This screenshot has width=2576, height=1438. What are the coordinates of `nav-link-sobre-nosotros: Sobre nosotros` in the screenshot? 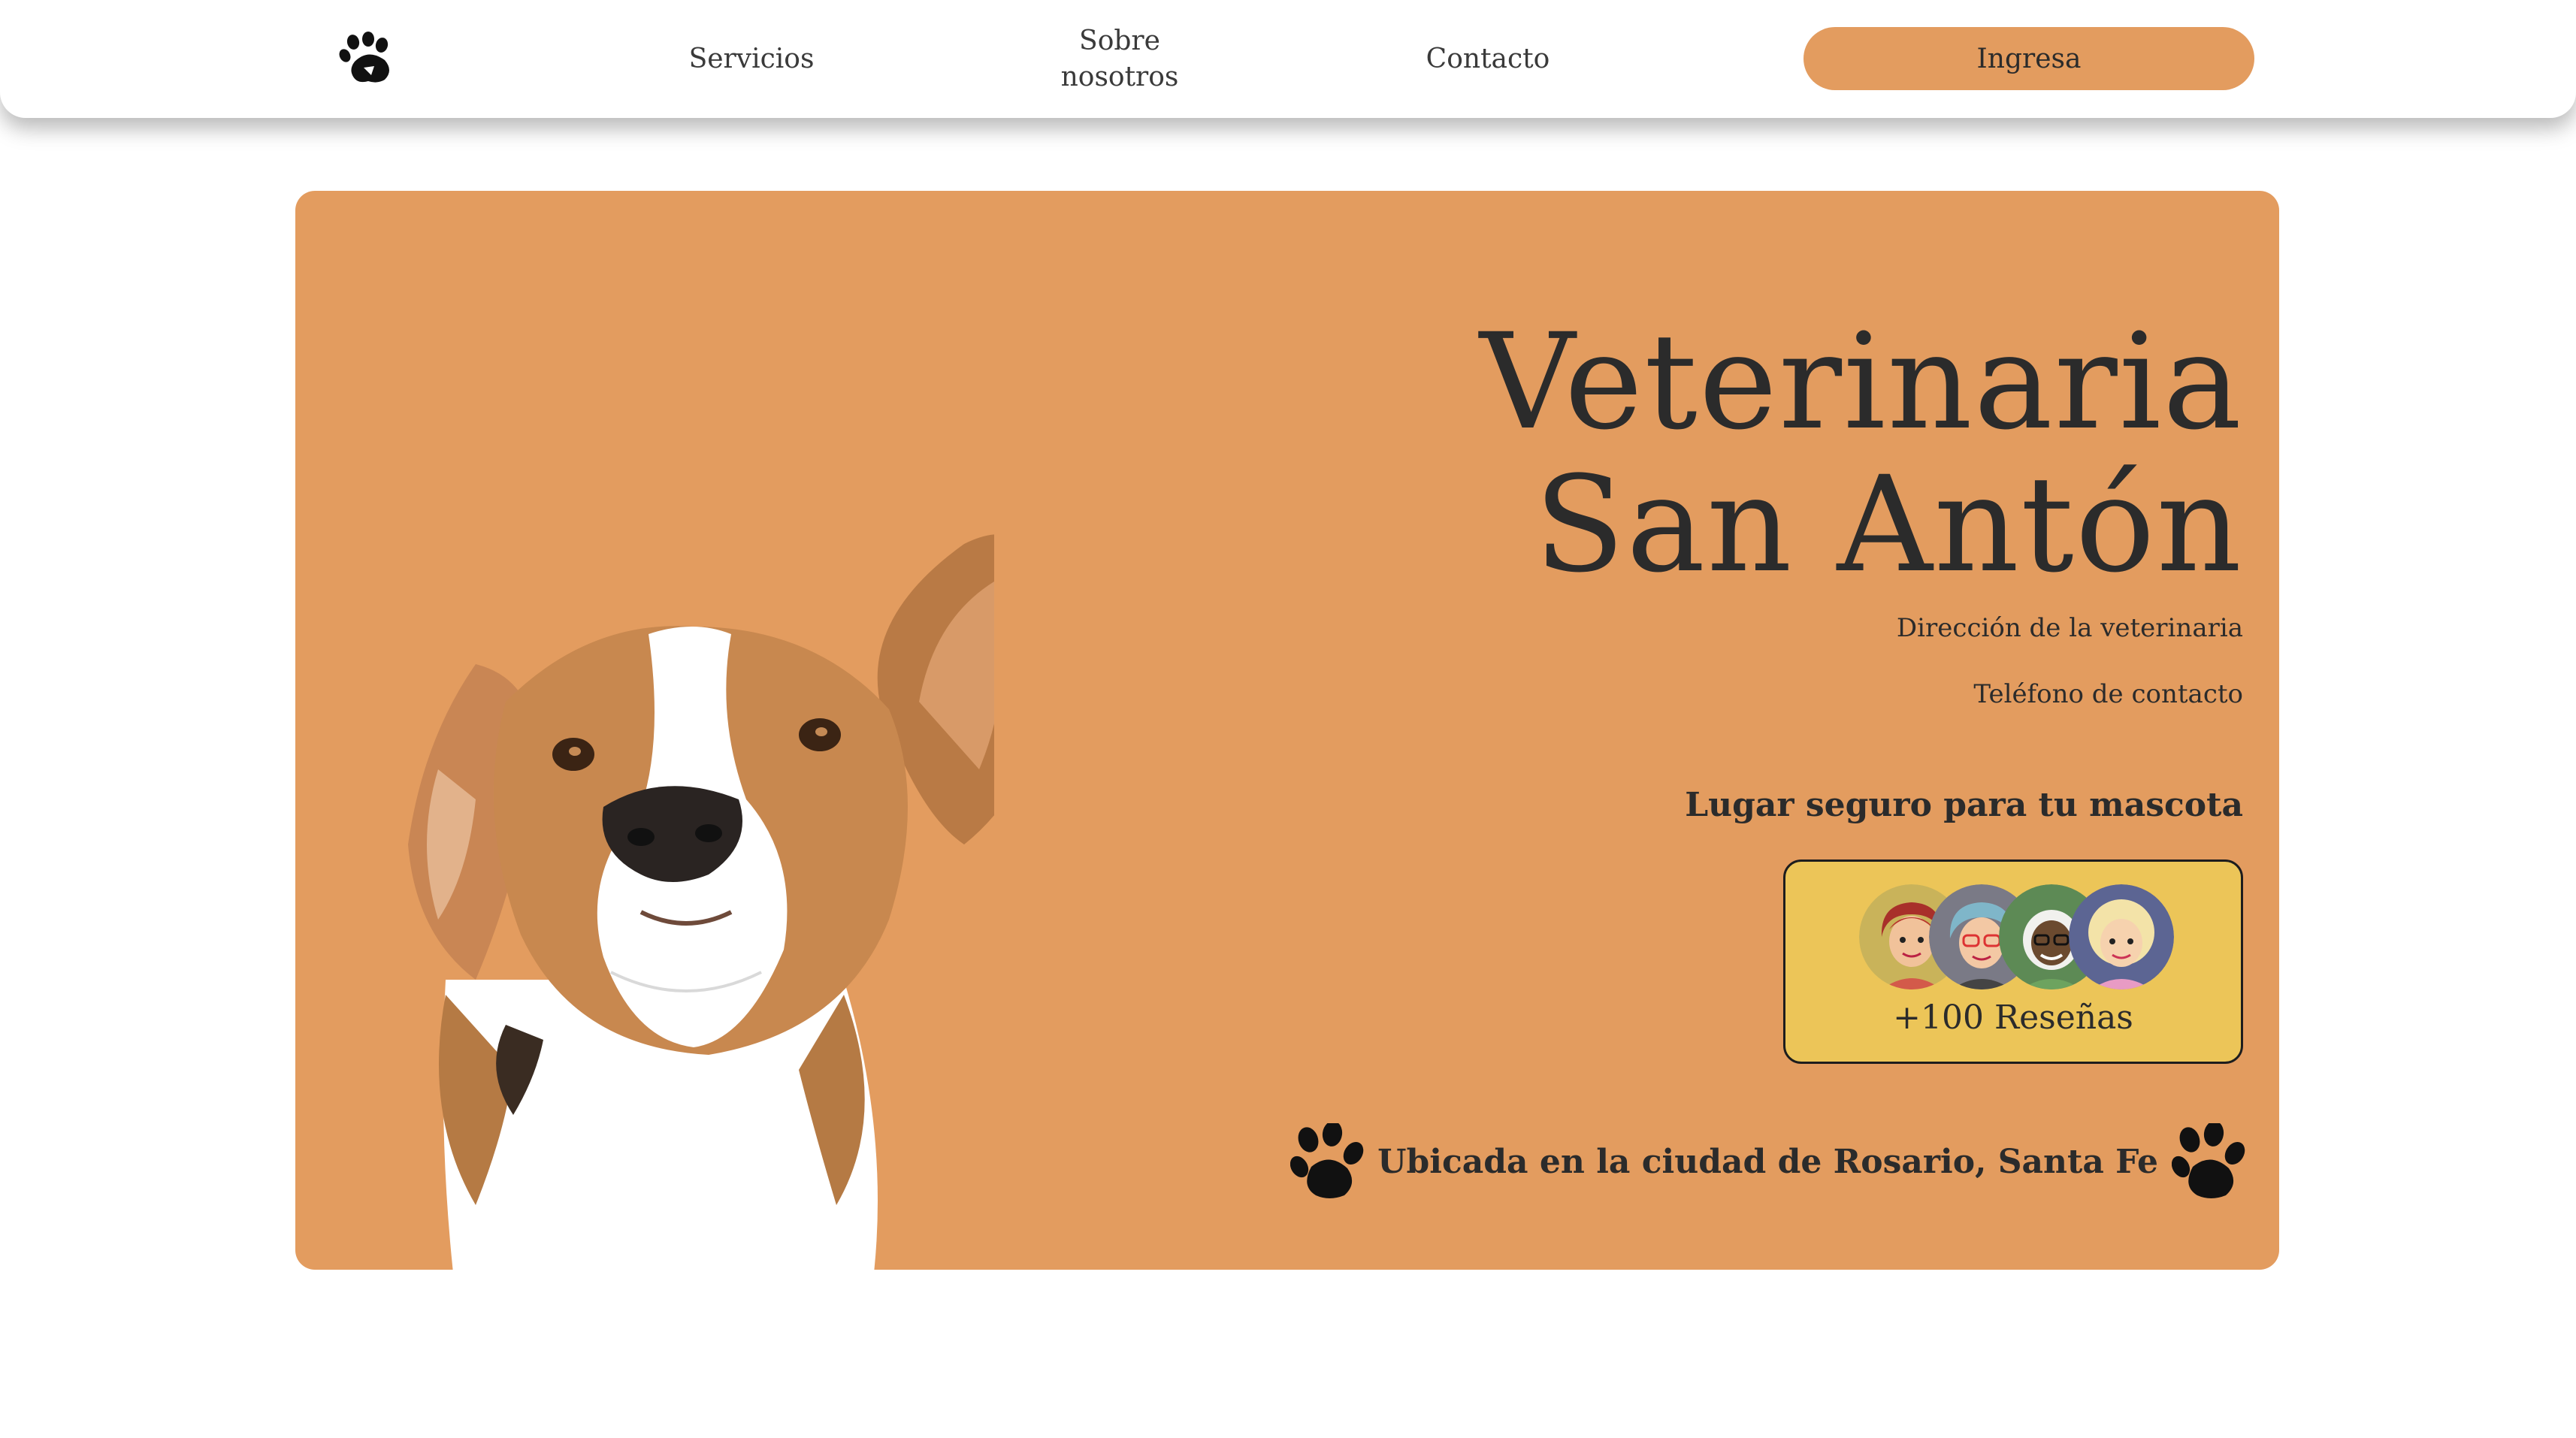 It's located at (1120, 59).